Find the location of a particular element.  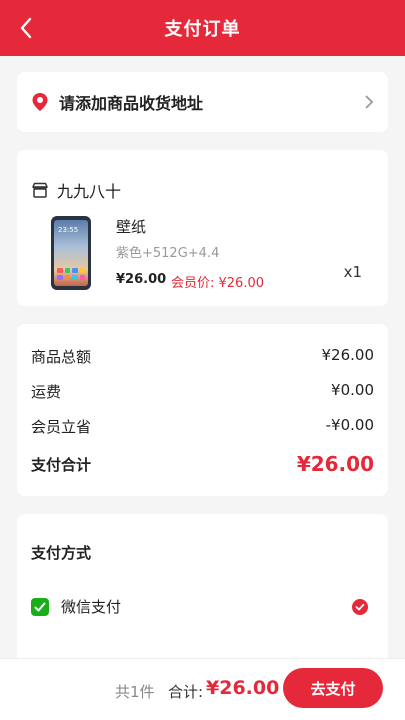

product-image: 23:55 is located at coordinates (71, 253).